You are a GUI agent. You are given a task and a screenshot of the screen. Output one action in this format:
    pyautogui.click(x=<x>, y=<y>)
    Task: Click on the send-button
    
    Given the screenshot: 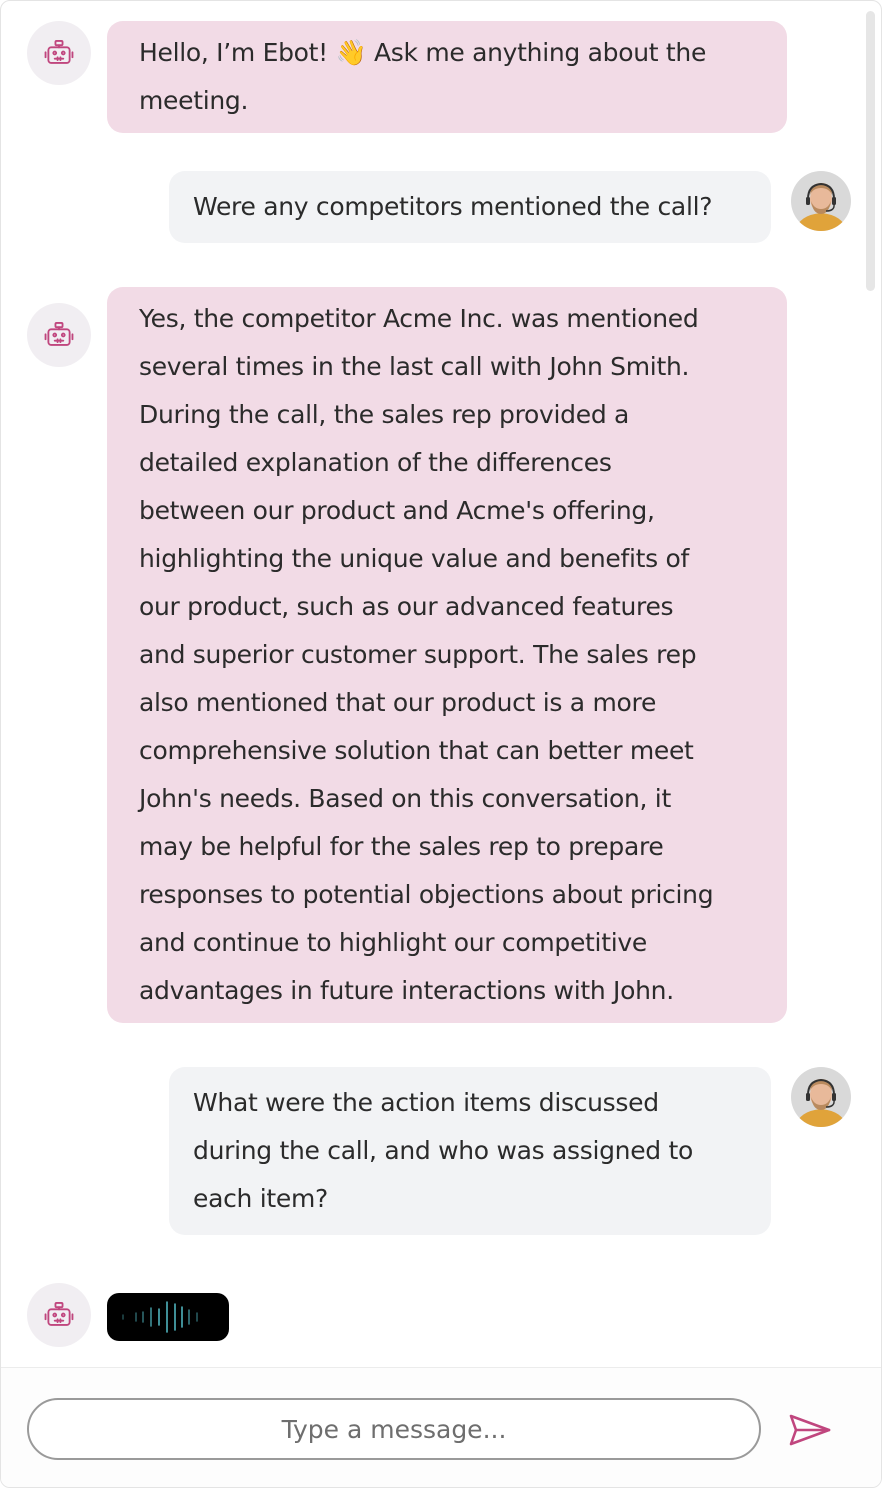 What is the action you would take?
    pyautogui.click(x=810, y=1430)
    